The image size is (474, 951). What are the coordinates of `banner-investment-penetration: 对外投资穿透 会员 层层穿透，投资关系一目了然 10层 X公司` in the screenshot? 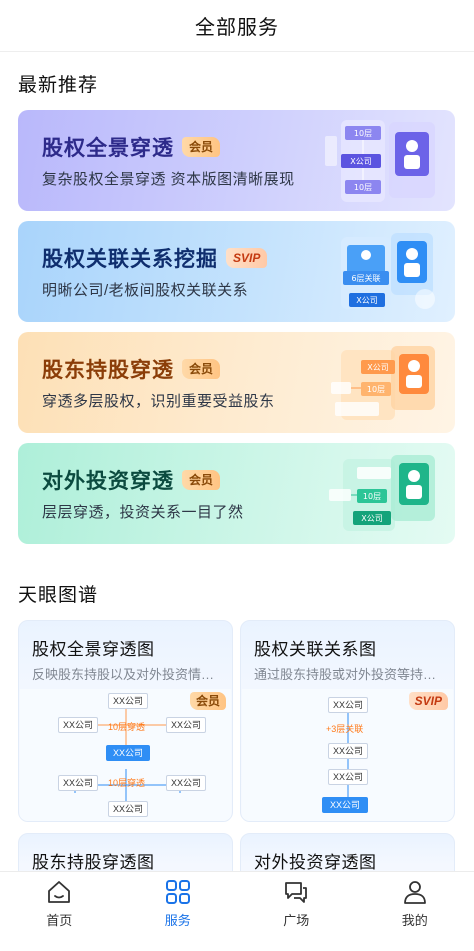 It's located at (236, 493).